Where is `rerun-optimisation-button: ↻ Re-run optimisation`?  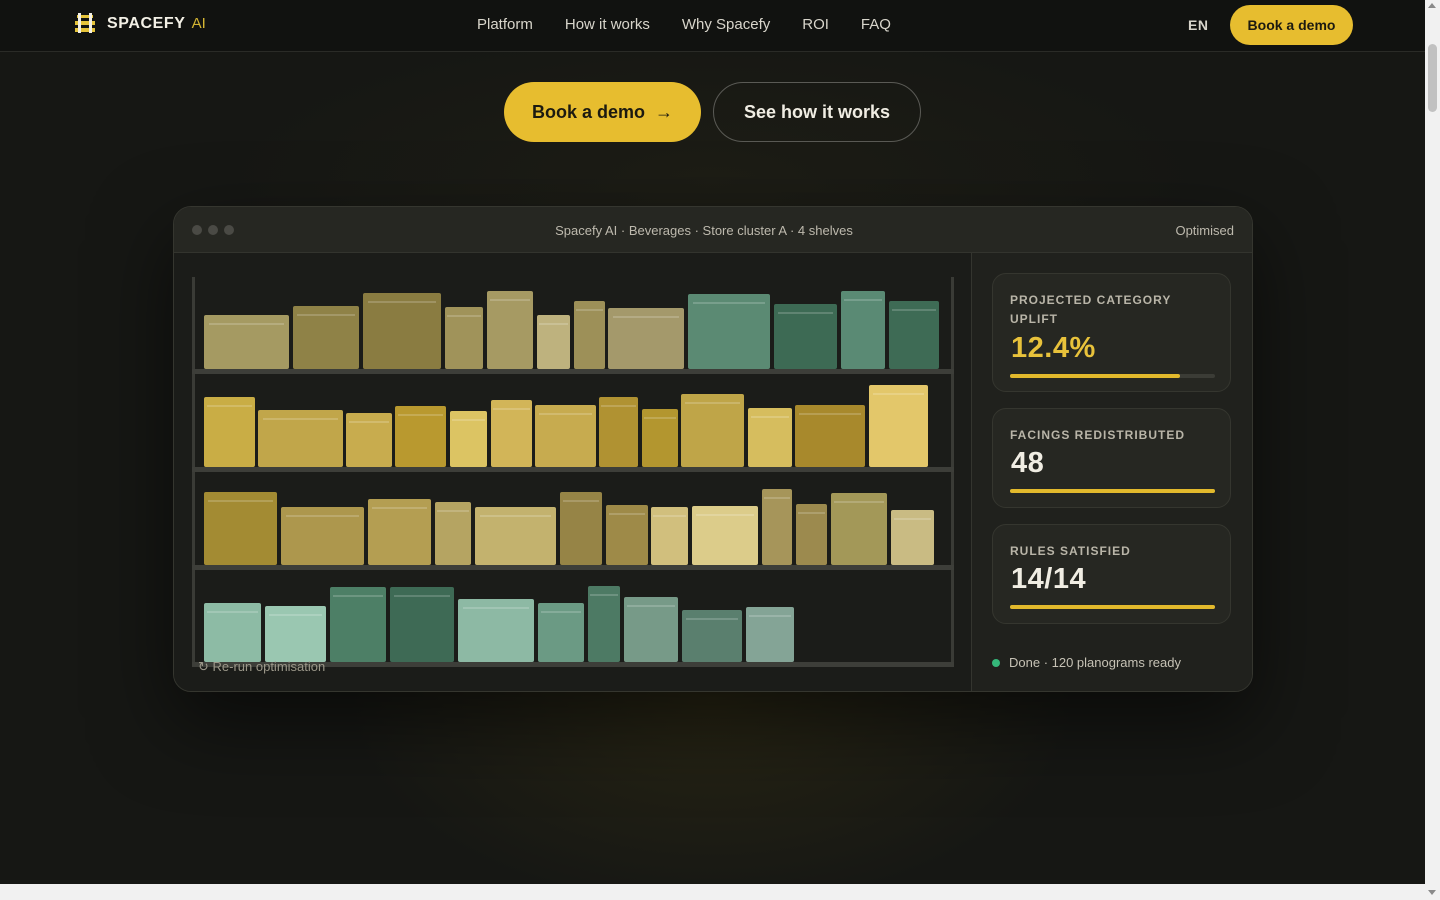 rerun-optimisation-button: ↻ Re-run optimisation is located at coordinates (261, 667).